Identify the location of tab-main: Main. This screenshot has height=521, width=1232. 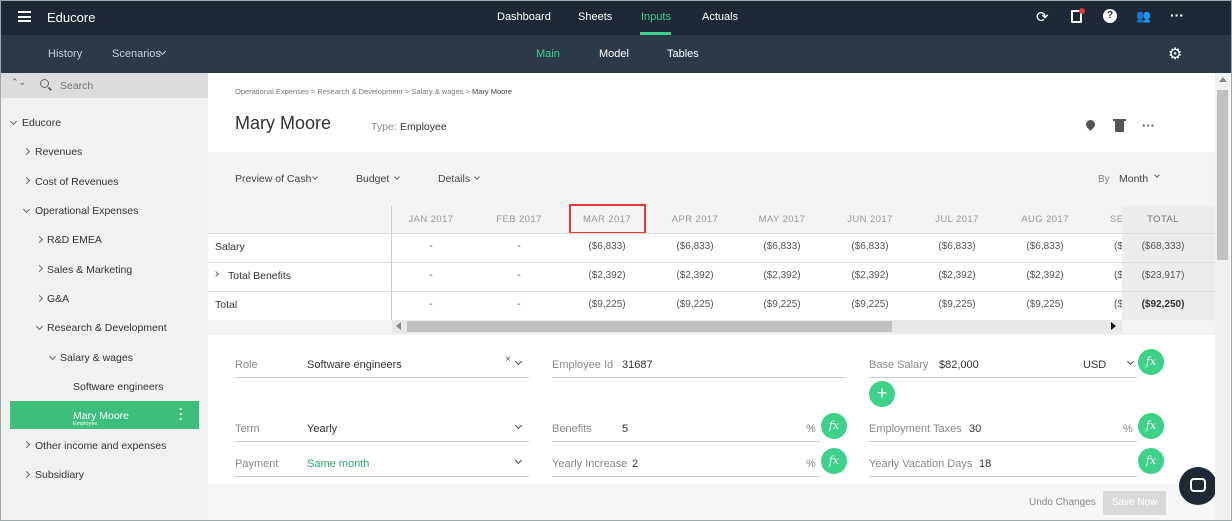
(548, 54).